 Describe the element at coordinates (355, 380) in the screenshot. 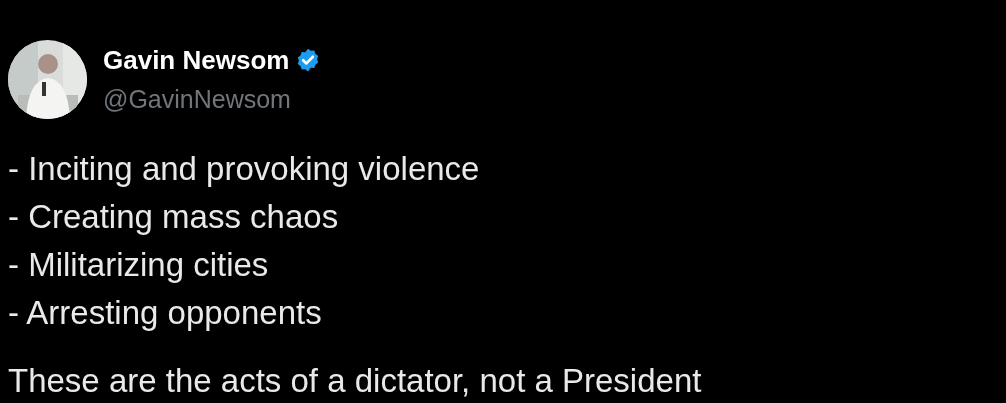

I see `tweet-text: These are the acts of a dictator, not a President` at that location.